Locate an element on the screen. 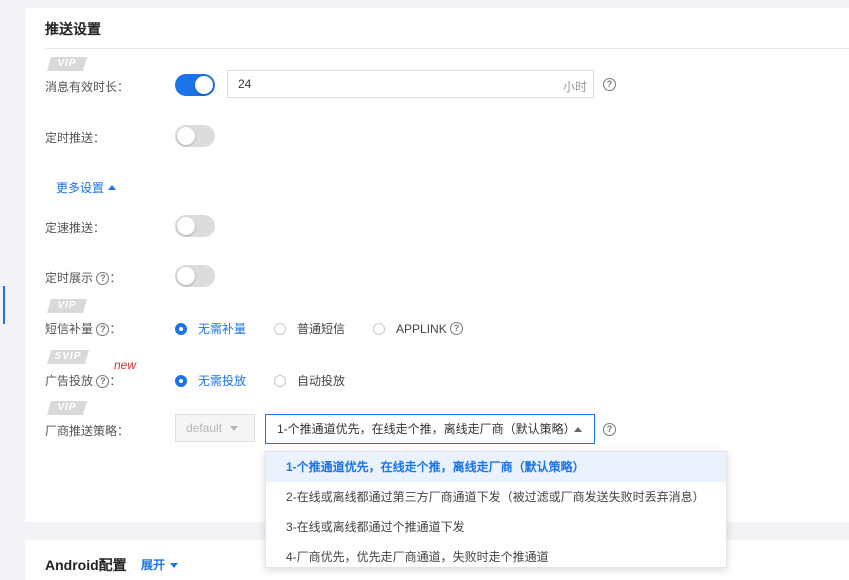 This screenshot has height=580, width=849. ads-label: 广告投放 ?： is located at coordinates (83, 380).